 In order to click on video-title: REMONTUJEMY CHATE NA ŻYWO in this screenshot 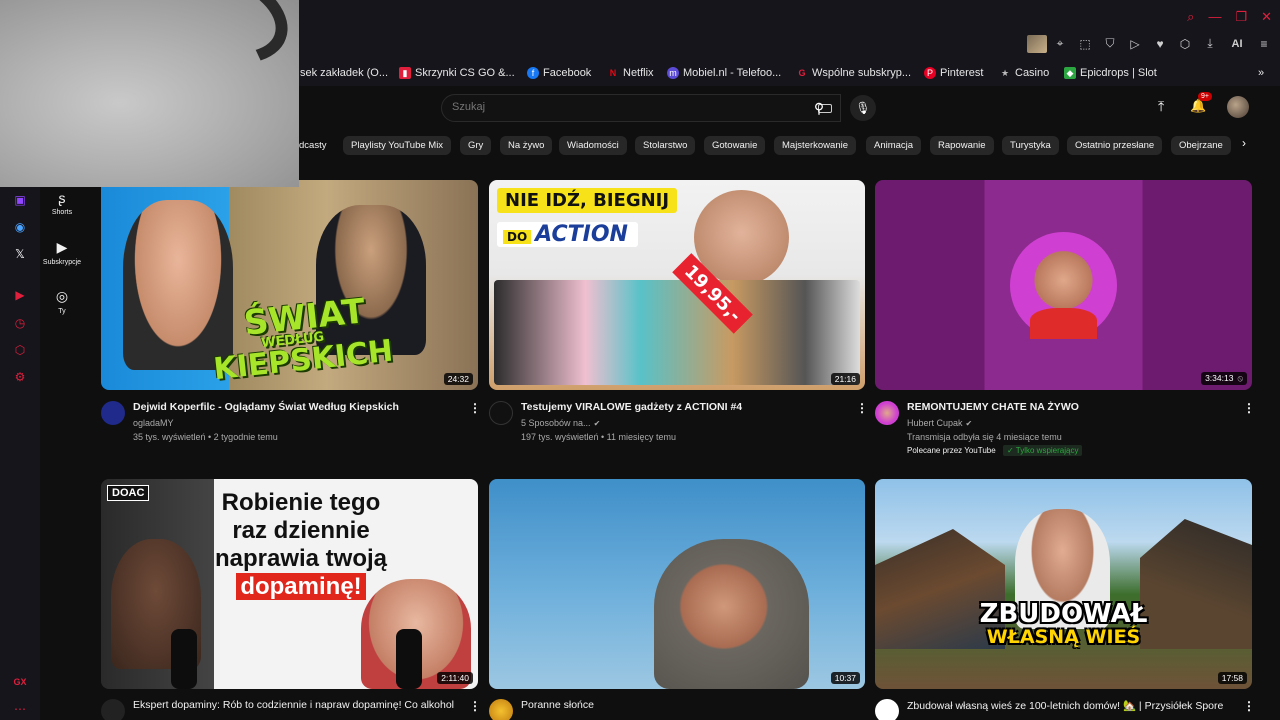, I will do `click(993, 407)`.